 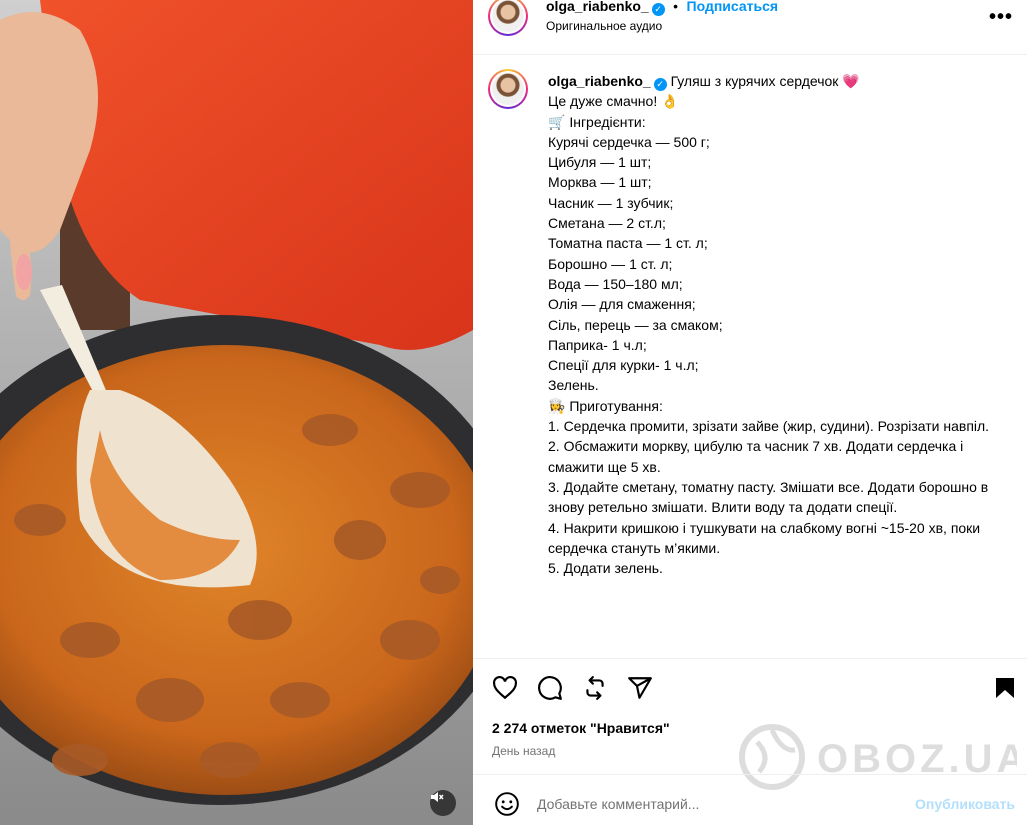 I want to click on post-comment-button: Опубликовать, so click(x=965, y=804).